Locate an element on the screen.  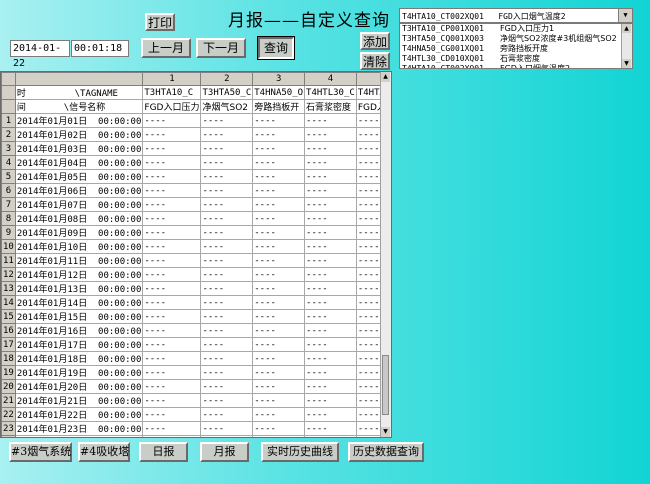
nav-trend-button: 实时历史曲线 is located at coordinates (300, 452).